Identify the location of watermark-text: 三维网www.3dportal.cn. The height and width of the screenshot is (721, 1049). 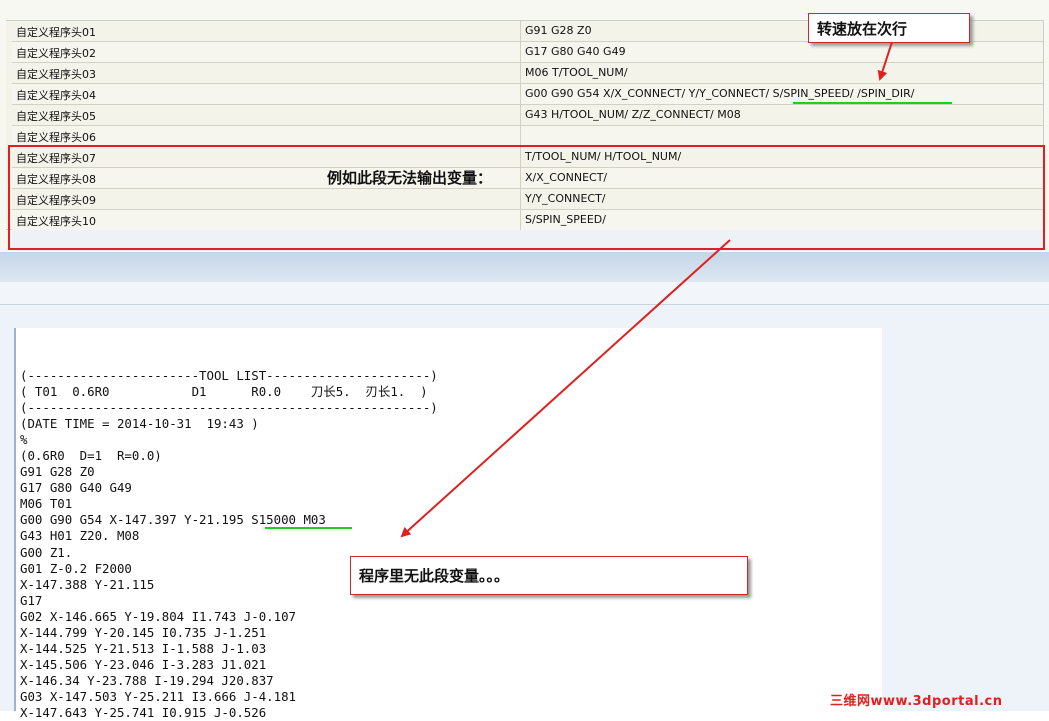
(916, 701).